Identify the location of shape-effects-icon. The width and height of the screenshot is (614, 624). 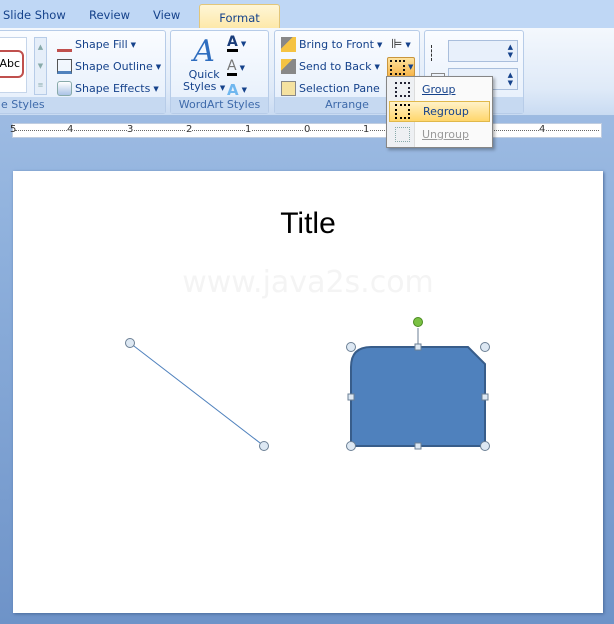
(64, 88).